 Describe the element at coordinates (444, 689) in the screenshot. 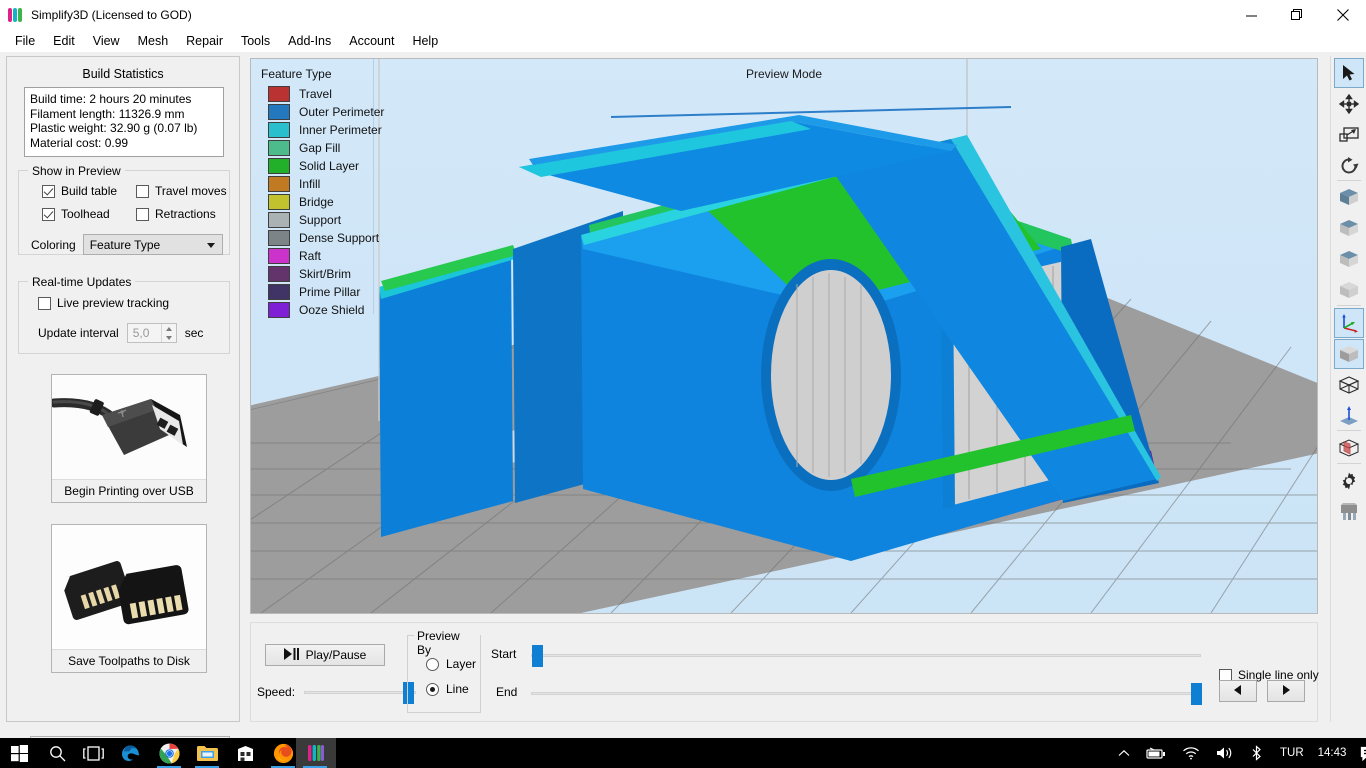

I see `radio-preview-by-line: Line` at that location.